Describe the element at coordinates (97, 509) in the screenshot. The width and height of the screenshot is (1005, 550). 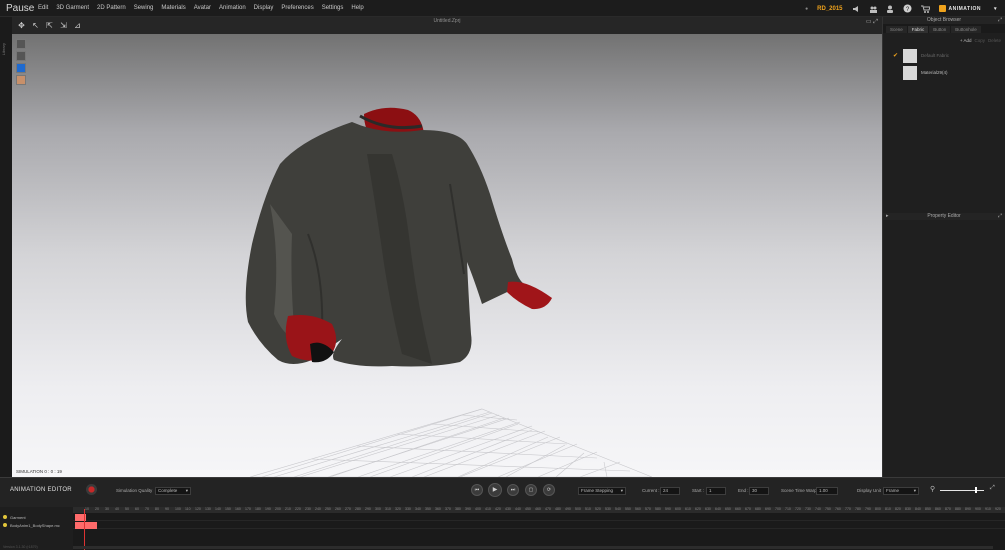
I see `ruler-tick-label: 20` at that location.